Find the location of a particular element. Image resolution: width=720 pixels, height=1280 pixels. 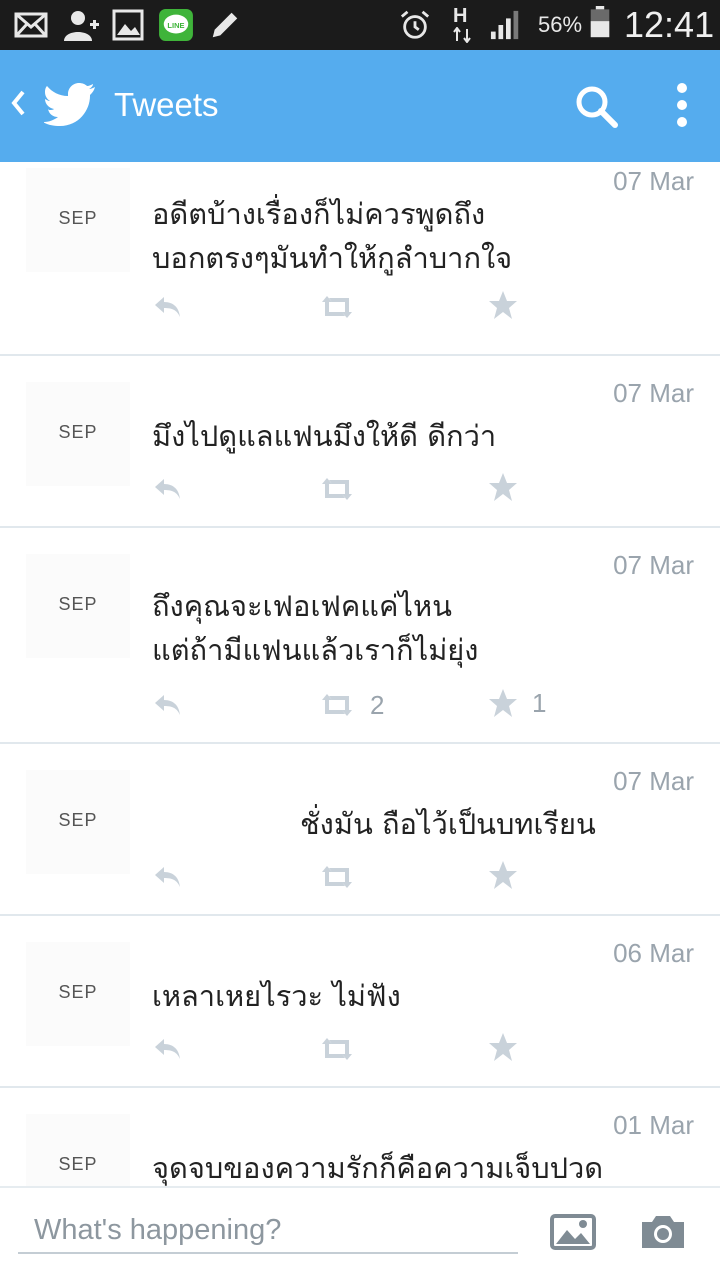

retweet-button: 2 is located at coordinates (351, 705).